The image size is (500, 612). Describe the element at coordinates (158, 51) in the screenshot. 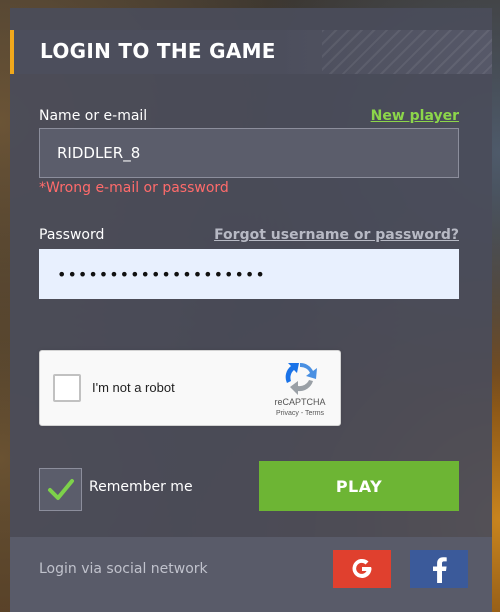

I see `page-title: LOGIN TO THE GAME` at that location.